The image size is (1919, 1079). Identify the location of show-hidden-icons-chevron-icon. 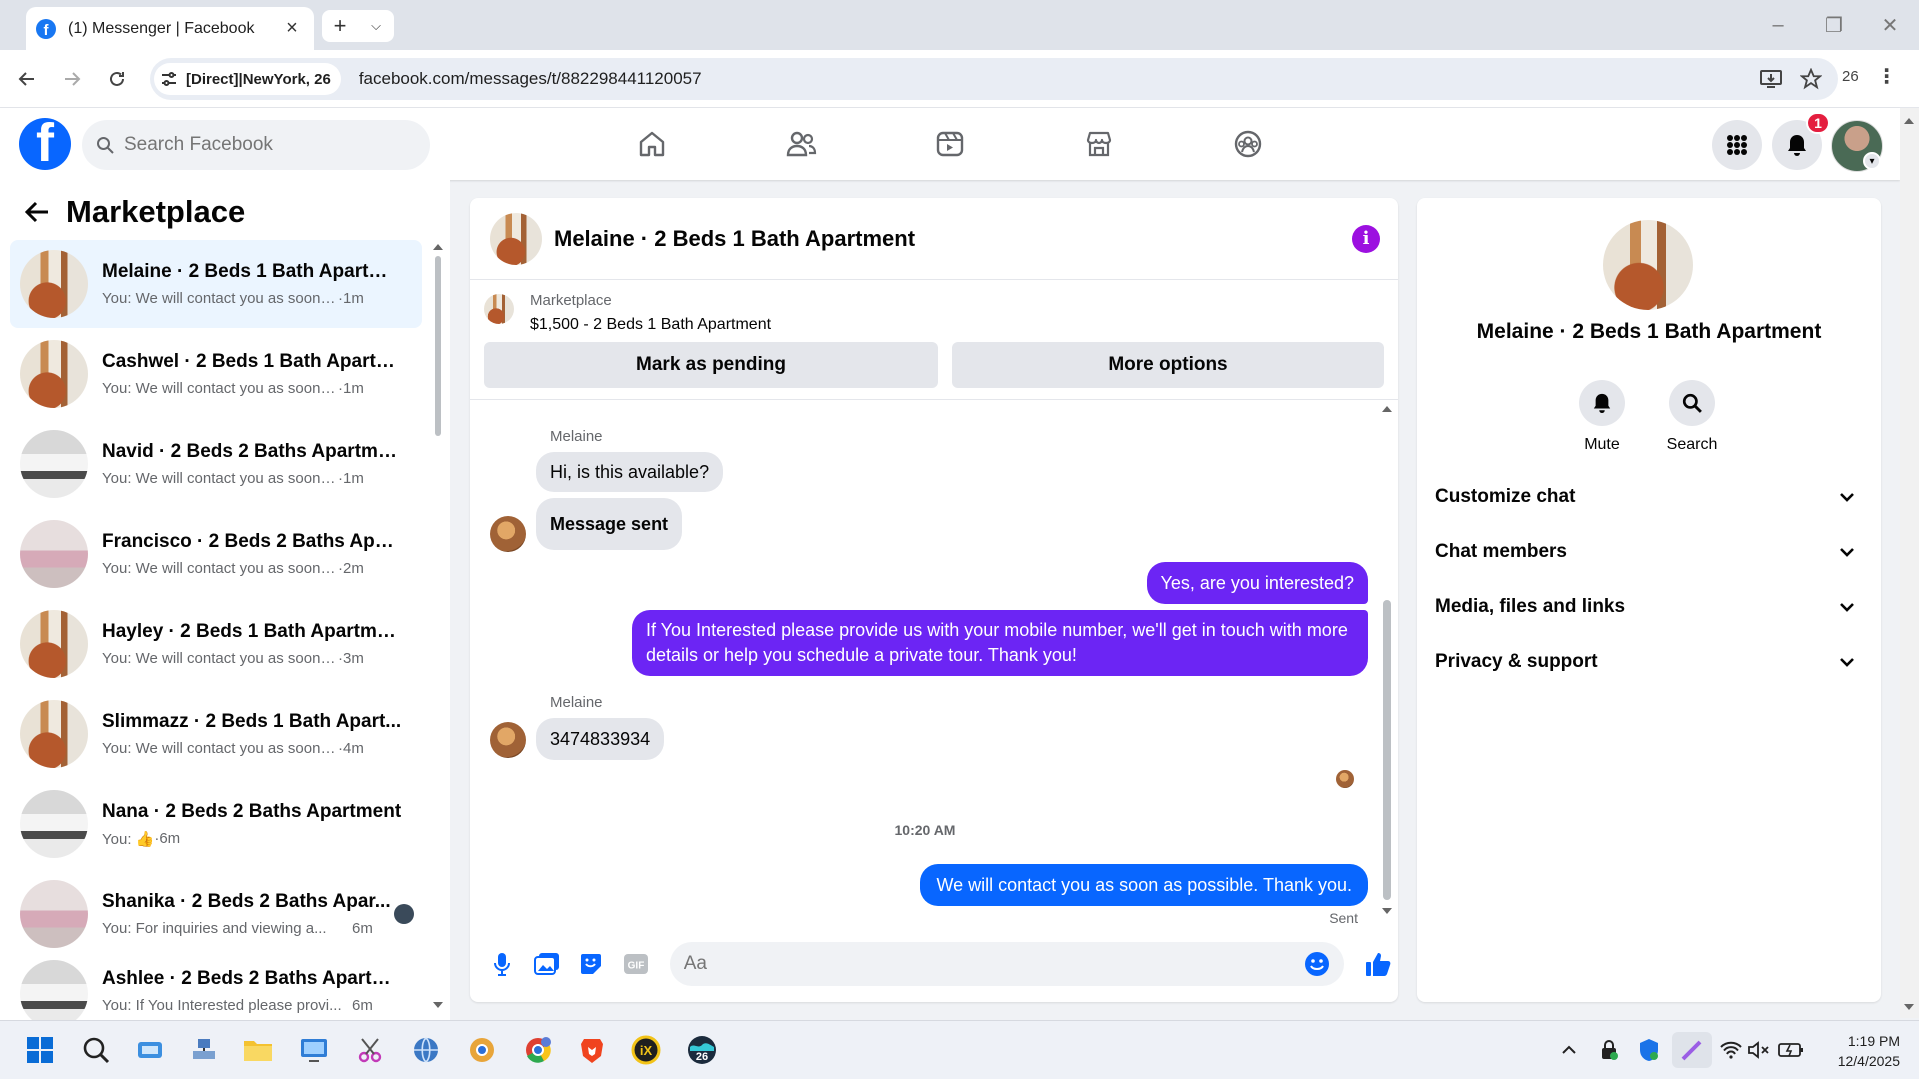
(1569, 1050).